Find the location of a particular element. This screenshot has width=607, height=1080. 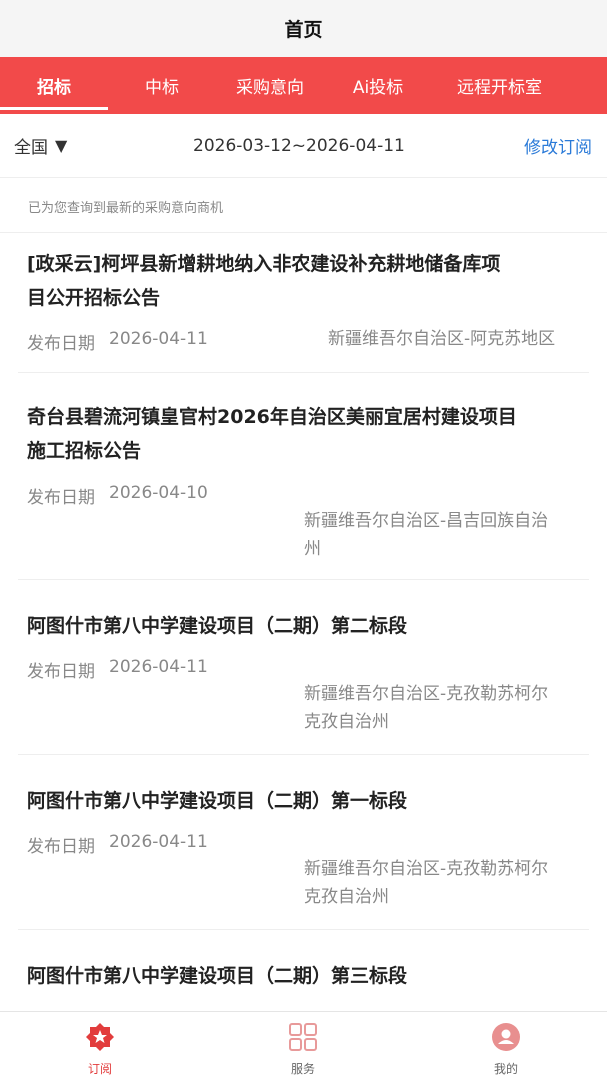

tab-procurement-intent: 采购意向 is located at coordinates (270, 85).